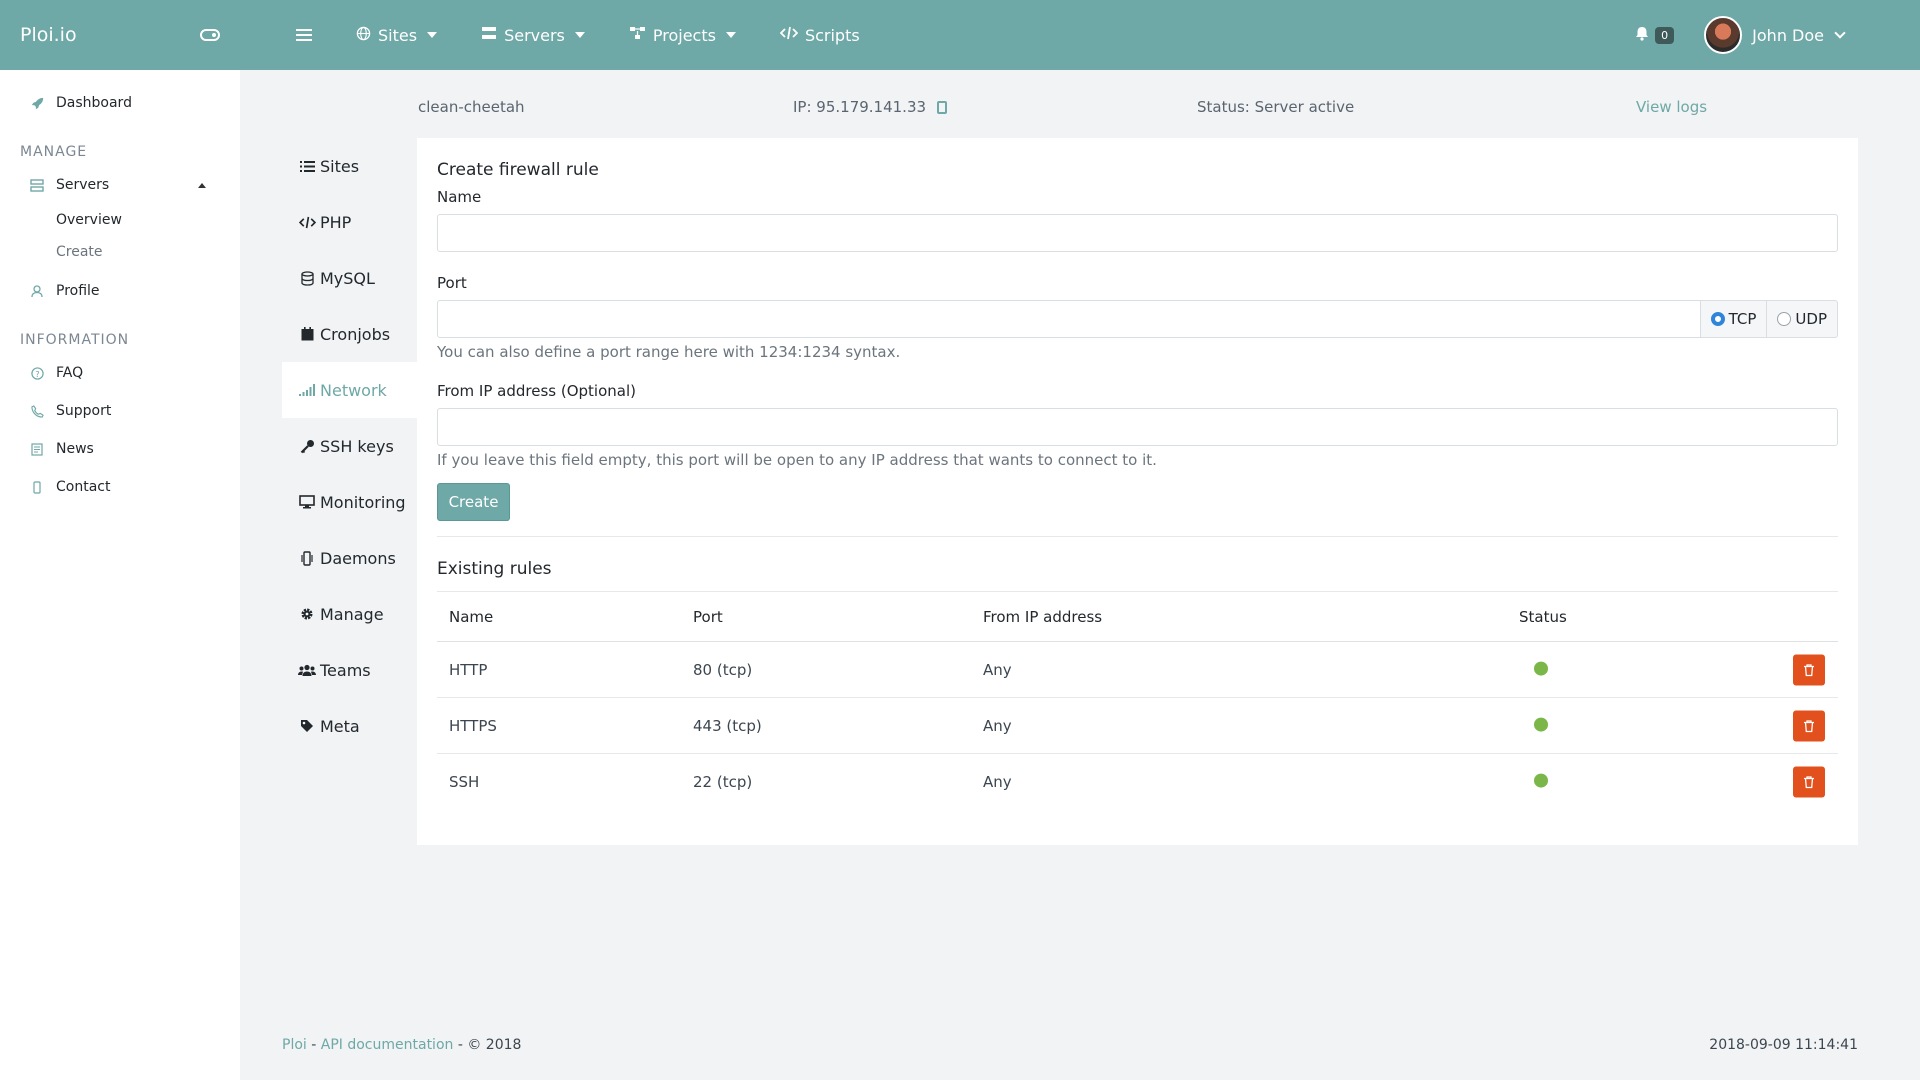 The image size is (1920, 1080). I want to click on question-circle-icon: ?, so click(37, 373).